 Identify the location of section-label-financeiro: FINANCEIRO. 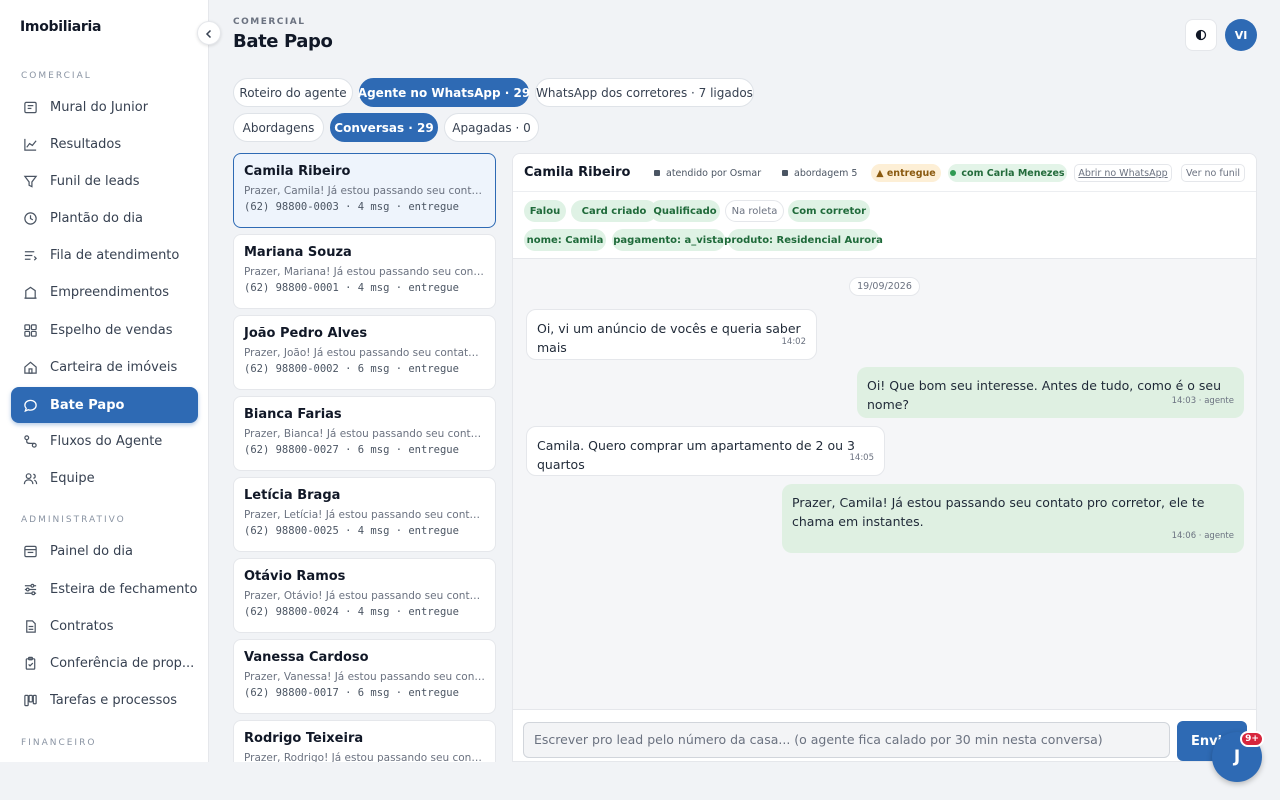
(59, 743).